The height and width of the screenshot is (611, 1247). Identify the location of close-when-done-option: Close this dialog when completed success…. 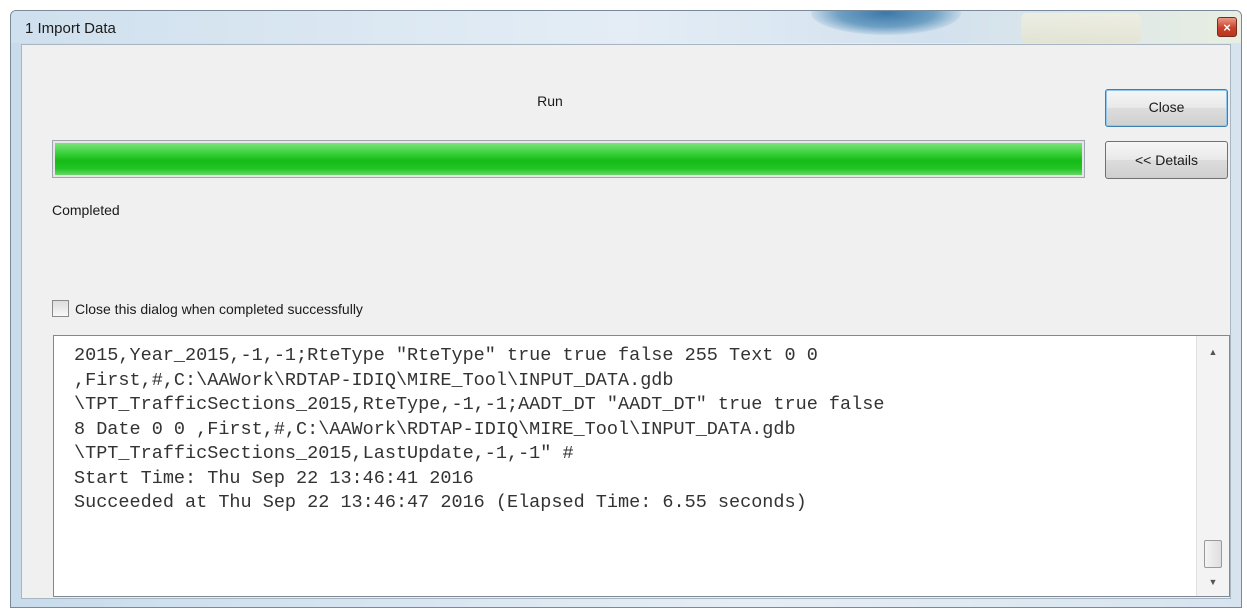
(207, 308).